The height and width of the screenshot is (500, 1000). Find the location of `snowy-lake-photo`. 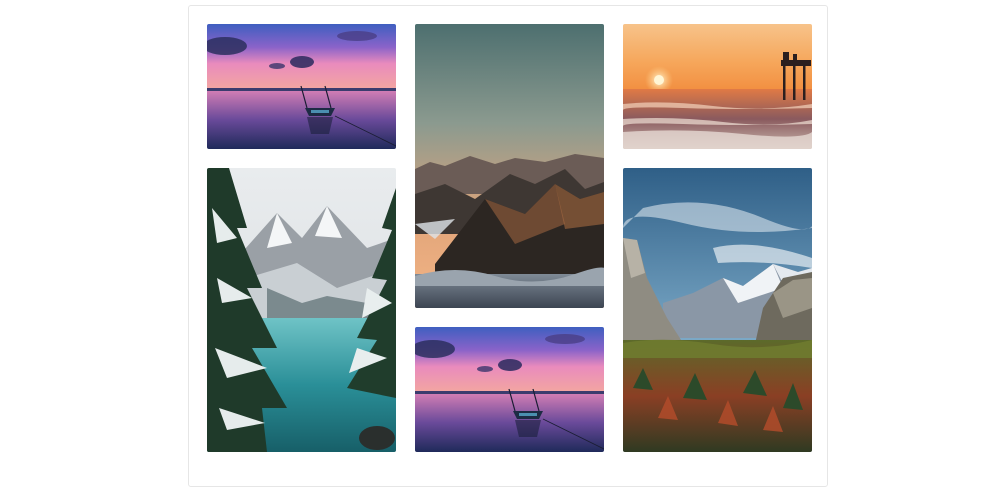

snowy-lake-photo is located at coordinates (301, 310).